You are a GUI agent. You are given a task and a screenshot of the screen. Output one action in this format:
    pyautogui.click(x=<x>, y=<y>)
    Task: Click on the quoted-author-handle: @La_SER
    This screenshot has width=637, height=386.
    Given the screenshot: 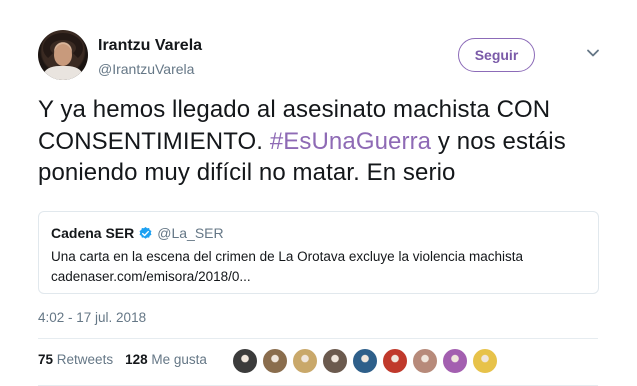 What is the action you would take?
    pyautogui.click(x=190, y=233)
    